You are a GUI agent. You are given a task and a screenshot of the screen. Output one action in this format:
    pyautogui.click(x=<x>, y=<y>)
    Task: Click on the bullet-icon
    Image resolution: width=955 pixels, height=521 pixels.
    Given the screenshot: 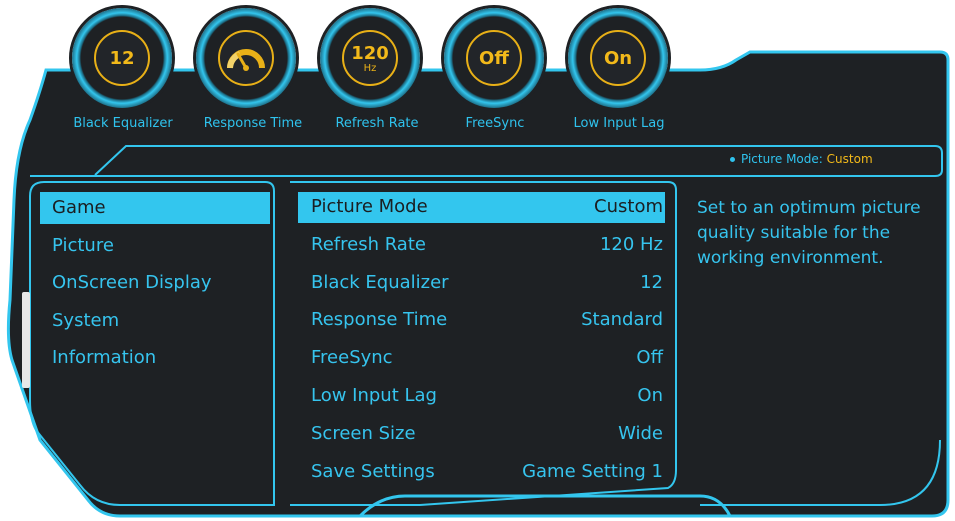 What is the action you would take?
    pyautogui.click(x=732, y=159)
    